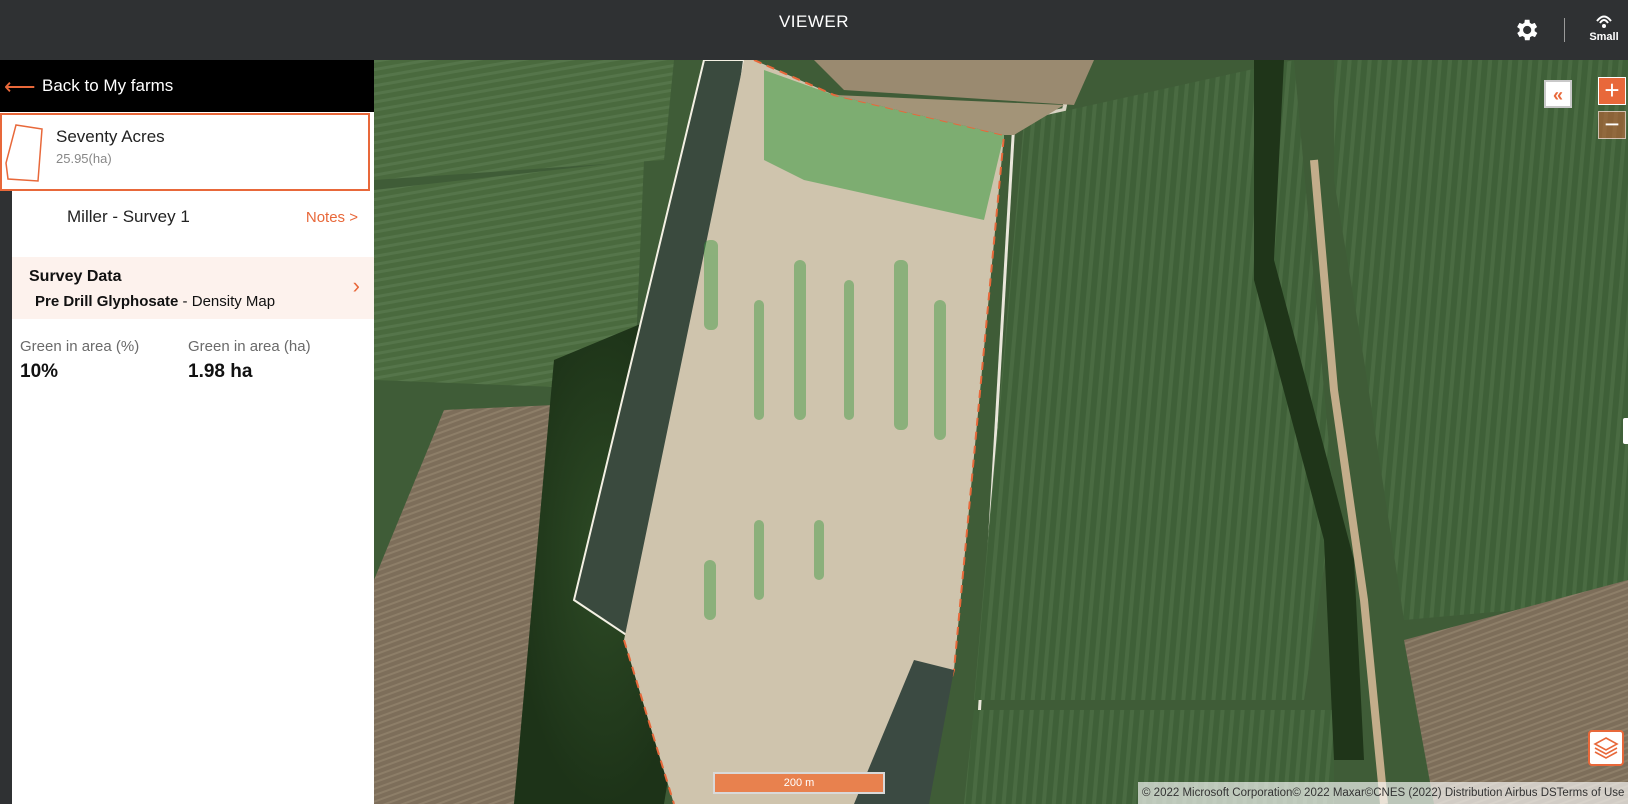 The image size is (1628, 804). I want to click on logo-icon, so click(1604, 21).